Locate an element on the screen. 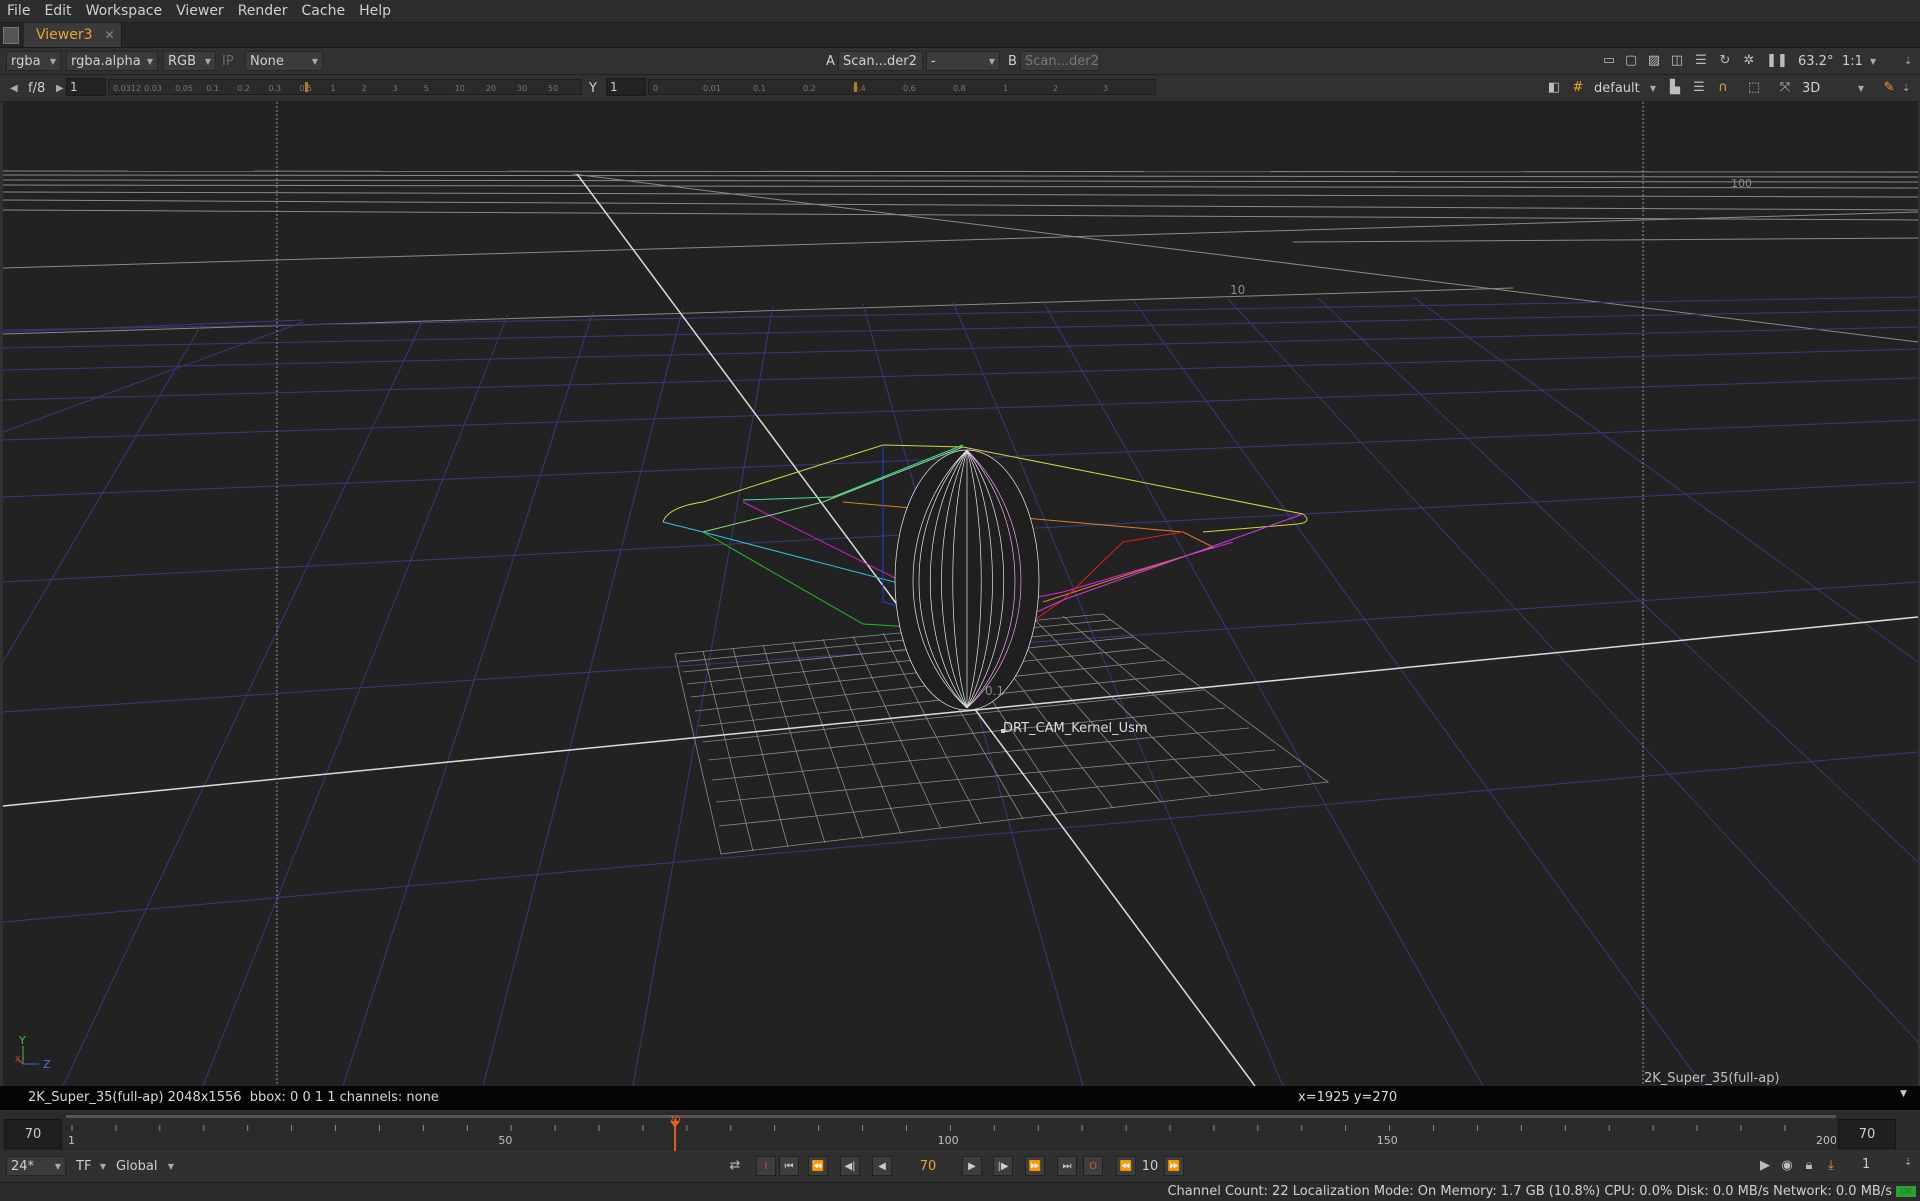 This screenshot has width=1920, height=1201. go-to-start-button: ⏮ is located at coordinates (789, 1166).